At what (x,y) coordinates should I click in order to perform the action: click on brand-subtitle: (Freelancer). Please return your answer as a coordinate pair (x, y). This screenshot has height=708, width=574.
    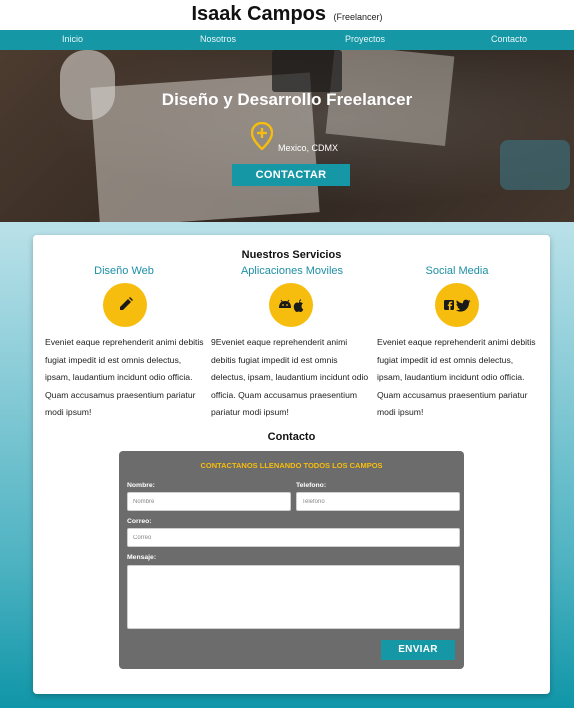
    Looking at the image, I should click on (358, 17).